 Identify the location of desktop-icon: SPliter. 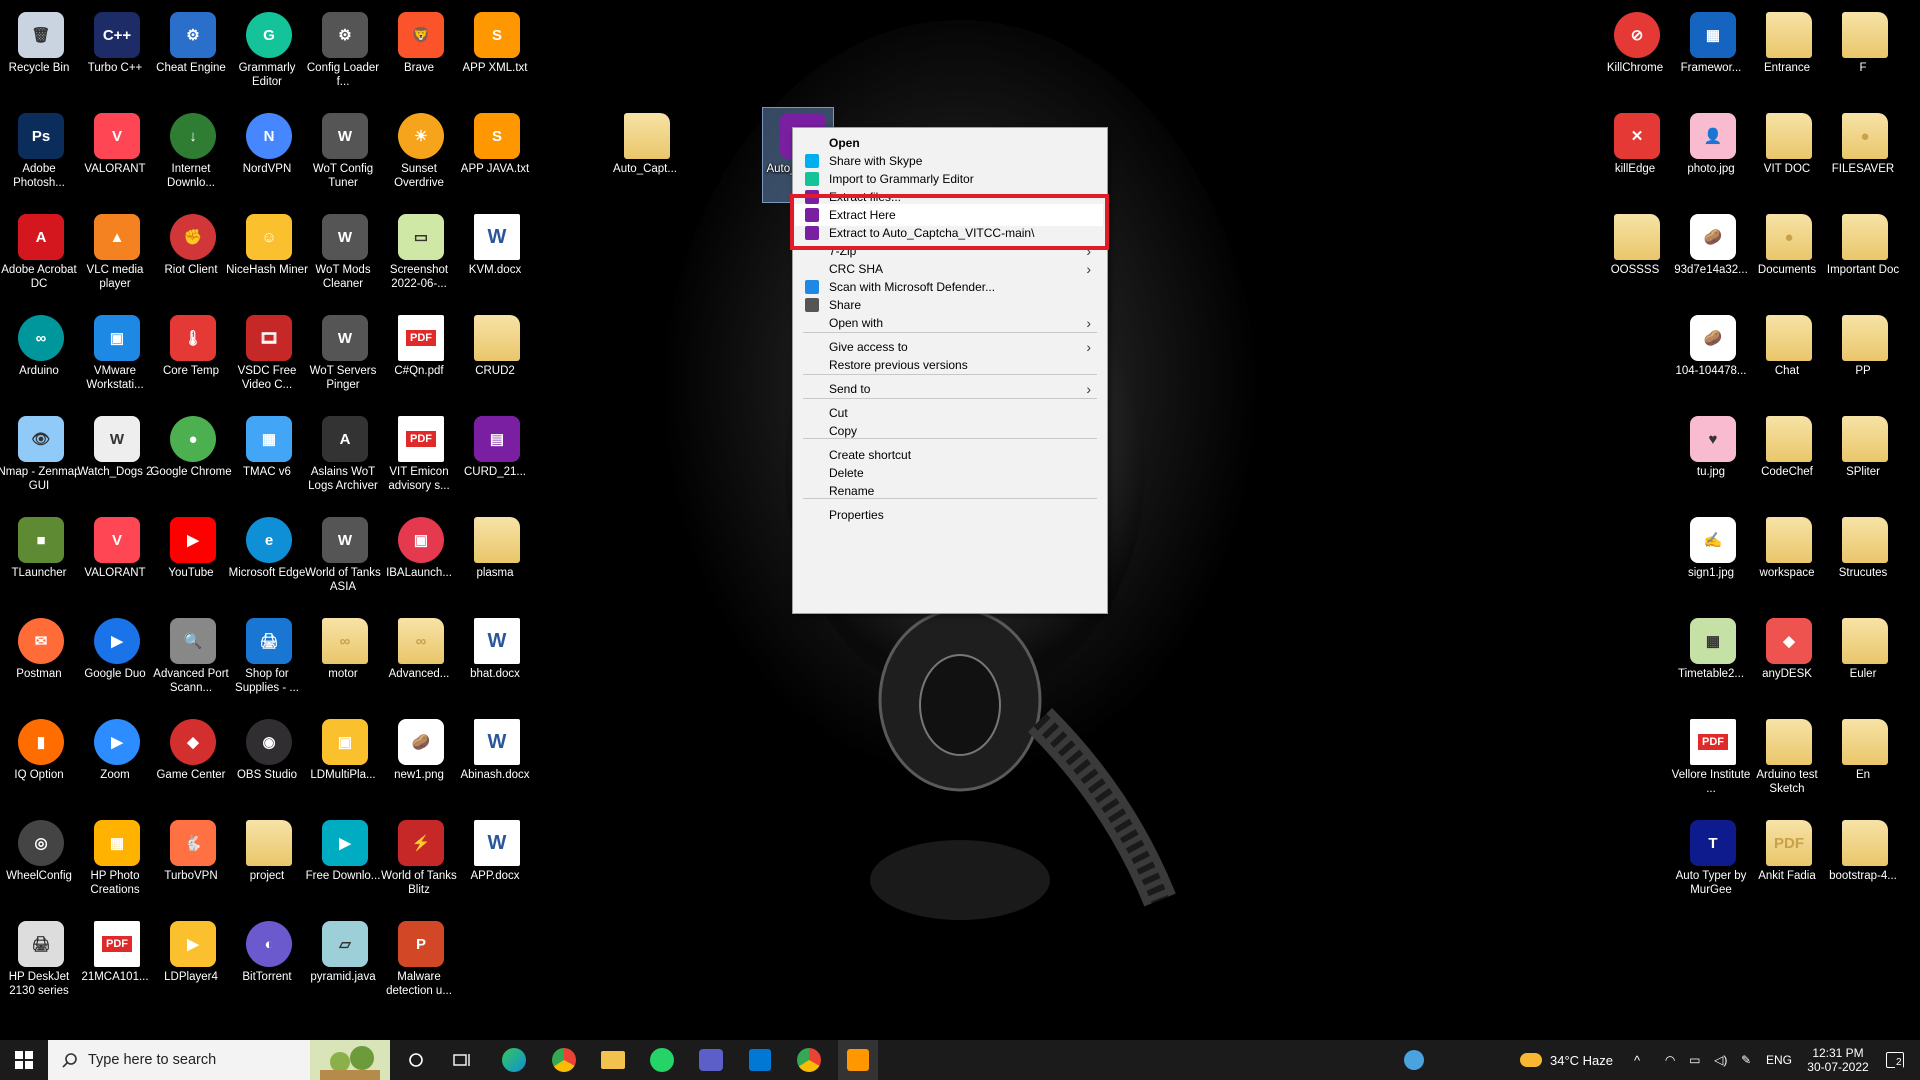
(1863, 457).